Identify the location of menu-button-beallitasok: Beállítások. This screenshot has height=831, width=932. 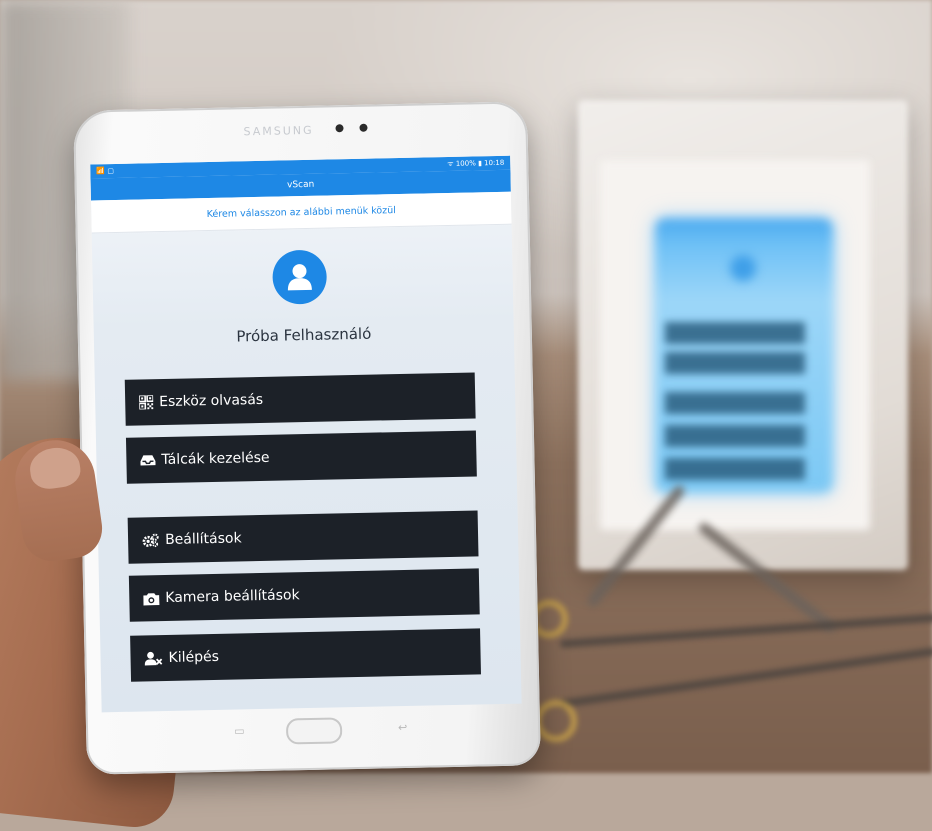
(303, 537).